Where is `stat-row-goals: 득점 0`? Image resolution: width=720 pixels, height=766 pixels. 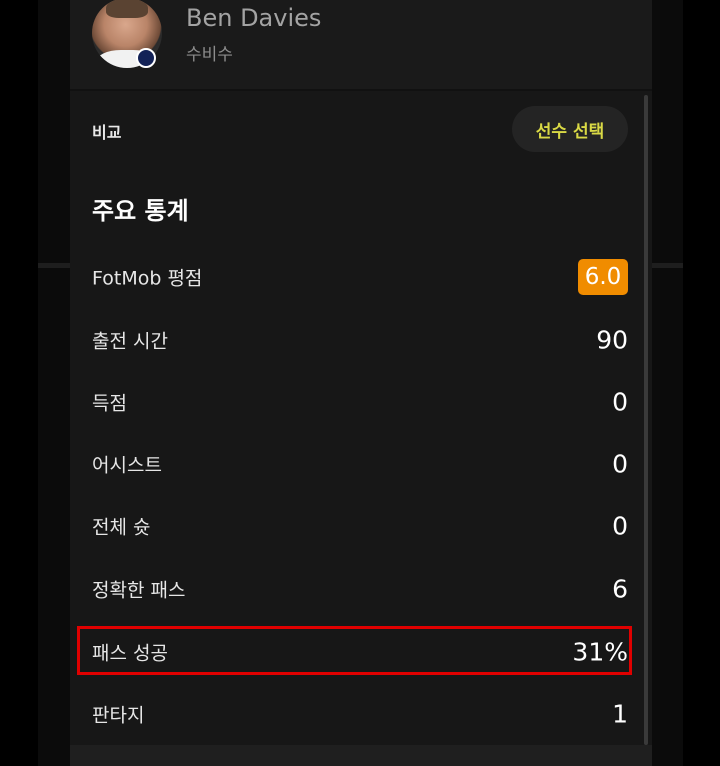 stat-row-goals: 득점 0 is located at coordinates (361, 402).